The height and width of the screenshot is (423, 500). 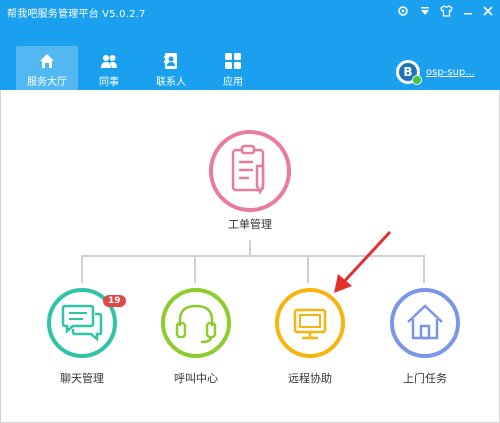 What do you see at coordinates (425, 378) in the screenshot?
I see `onsite-task-label: 上门任务` at bounding box center [425, 378].